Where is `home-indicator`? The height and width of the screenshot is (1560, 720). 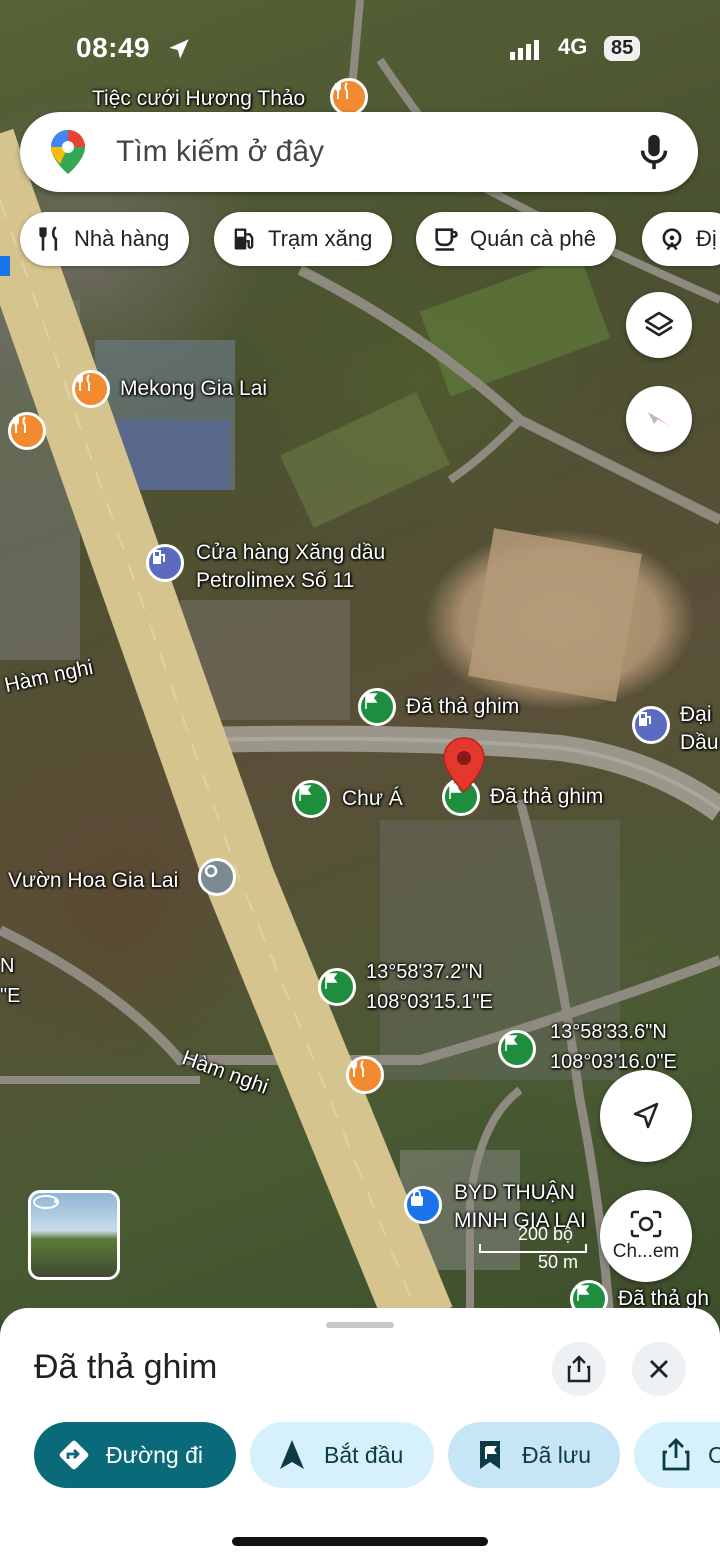
home-indicator is located at coordinates (360, 1541).